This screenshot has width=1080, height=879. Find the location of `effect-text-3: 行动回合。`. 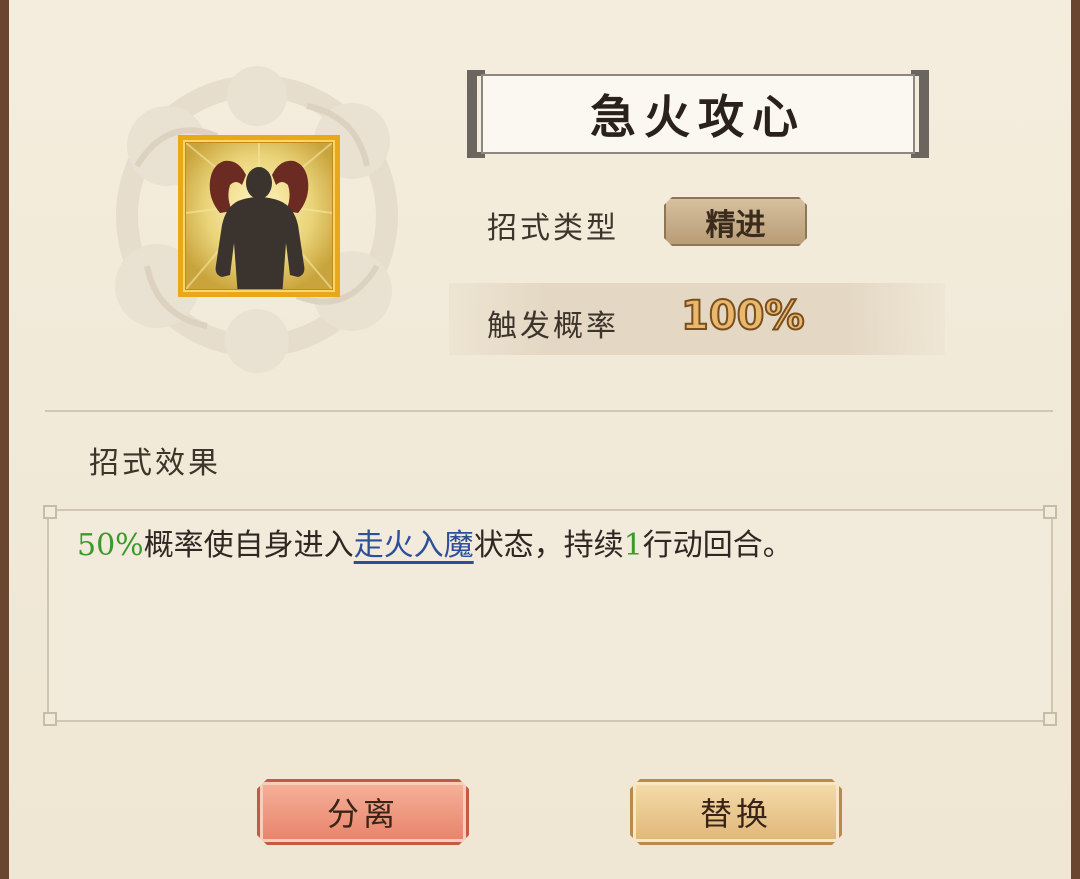

effect-text-3: 行动回合。 is located at coordinates (717, 545).